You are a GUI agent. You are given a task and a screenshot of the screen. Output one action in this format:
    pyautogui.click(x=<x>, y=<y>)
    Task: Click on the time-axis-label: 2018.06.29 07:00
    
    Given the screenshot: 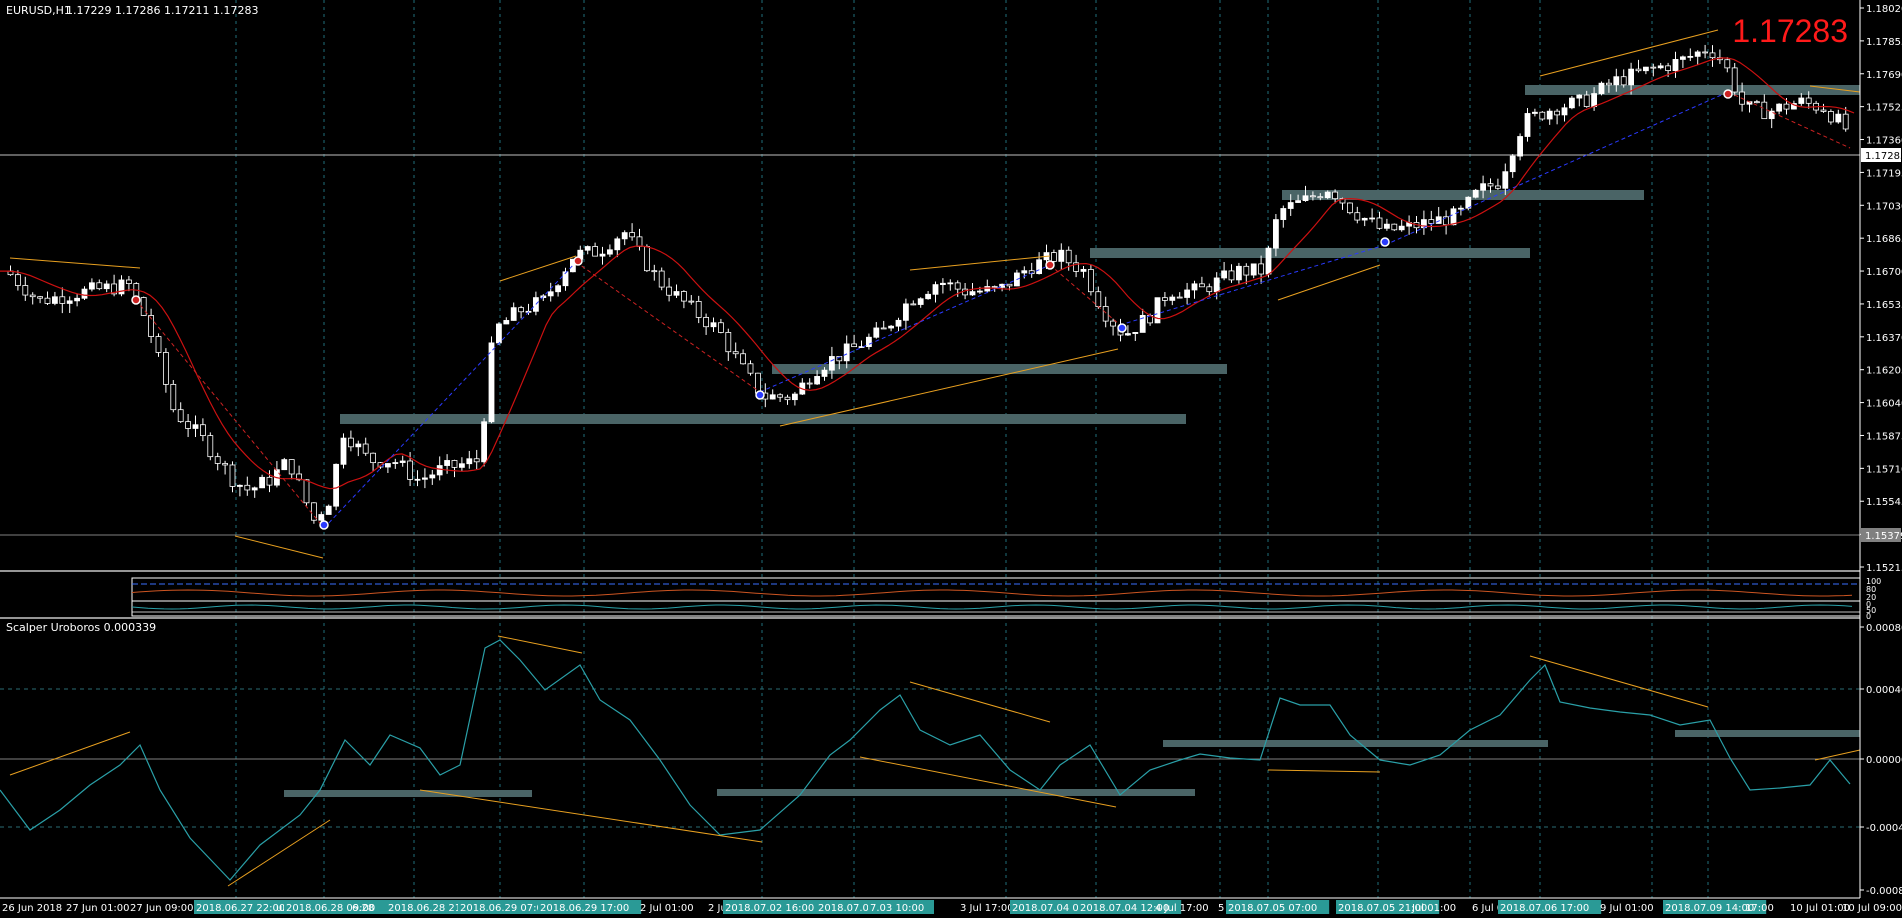 What is the action you would take?
    pyautogui.click(x=504, y=908)
    